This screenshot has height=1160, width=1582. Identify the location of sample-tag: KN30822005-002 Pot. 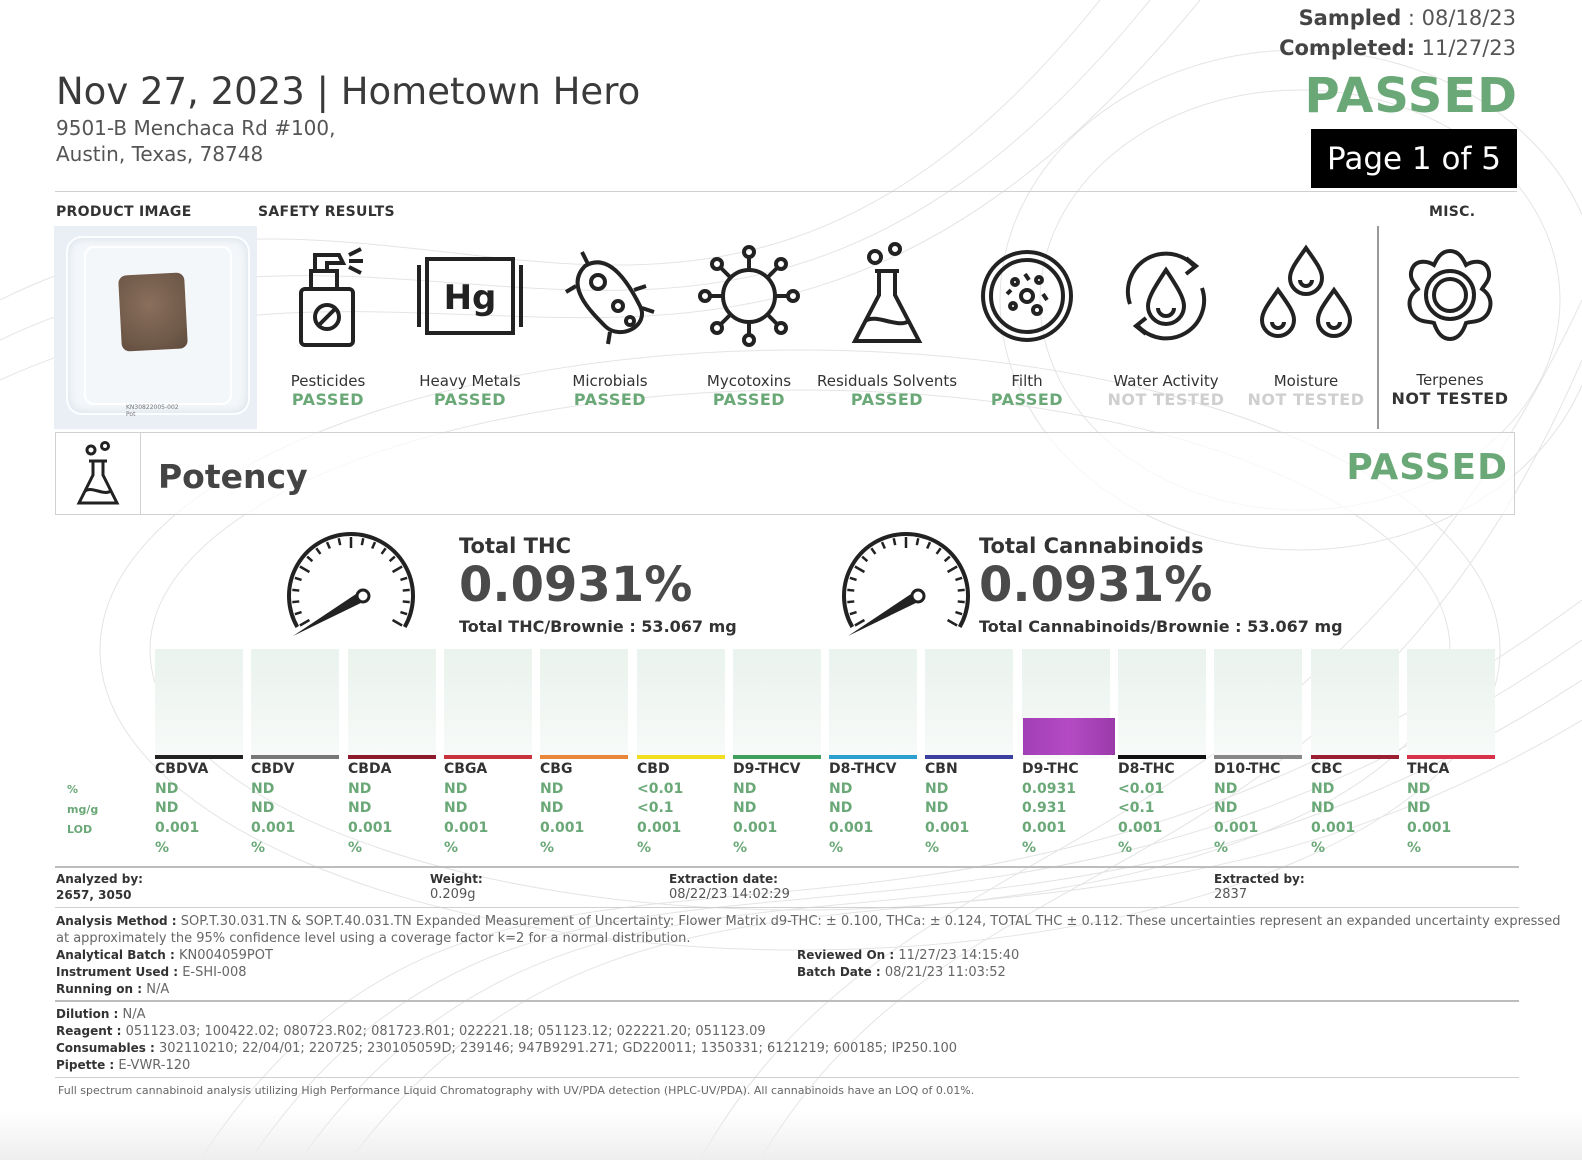
(152, 411).